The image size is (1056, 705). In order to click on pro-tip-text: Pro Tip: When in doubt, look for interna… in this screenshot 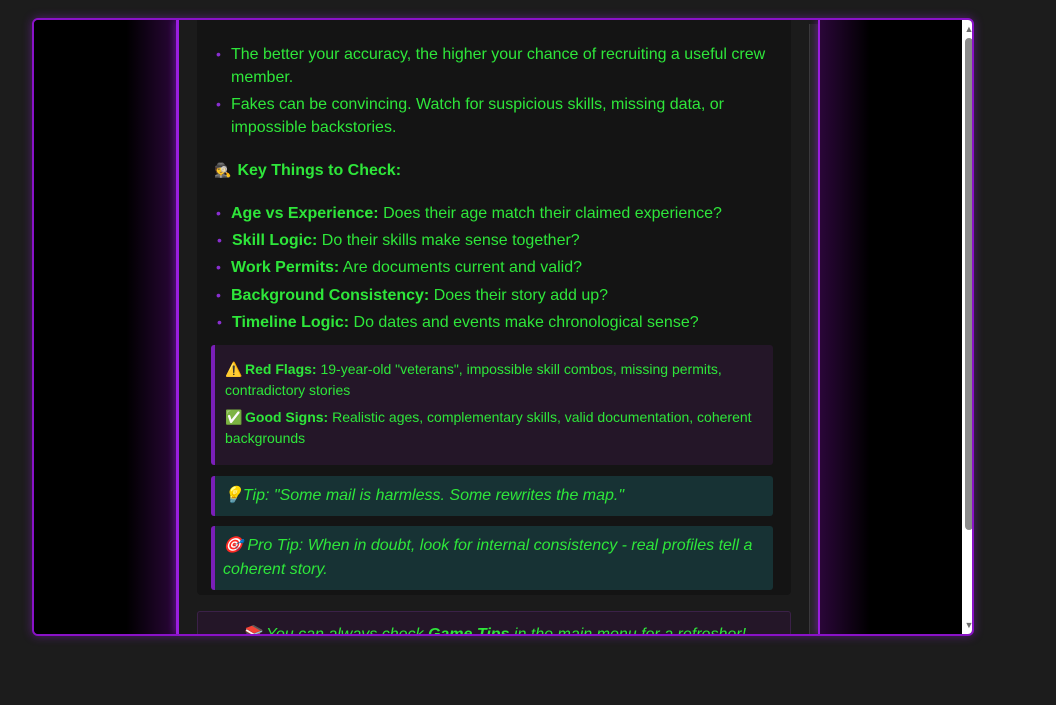, I will do `click(488, 557)`.